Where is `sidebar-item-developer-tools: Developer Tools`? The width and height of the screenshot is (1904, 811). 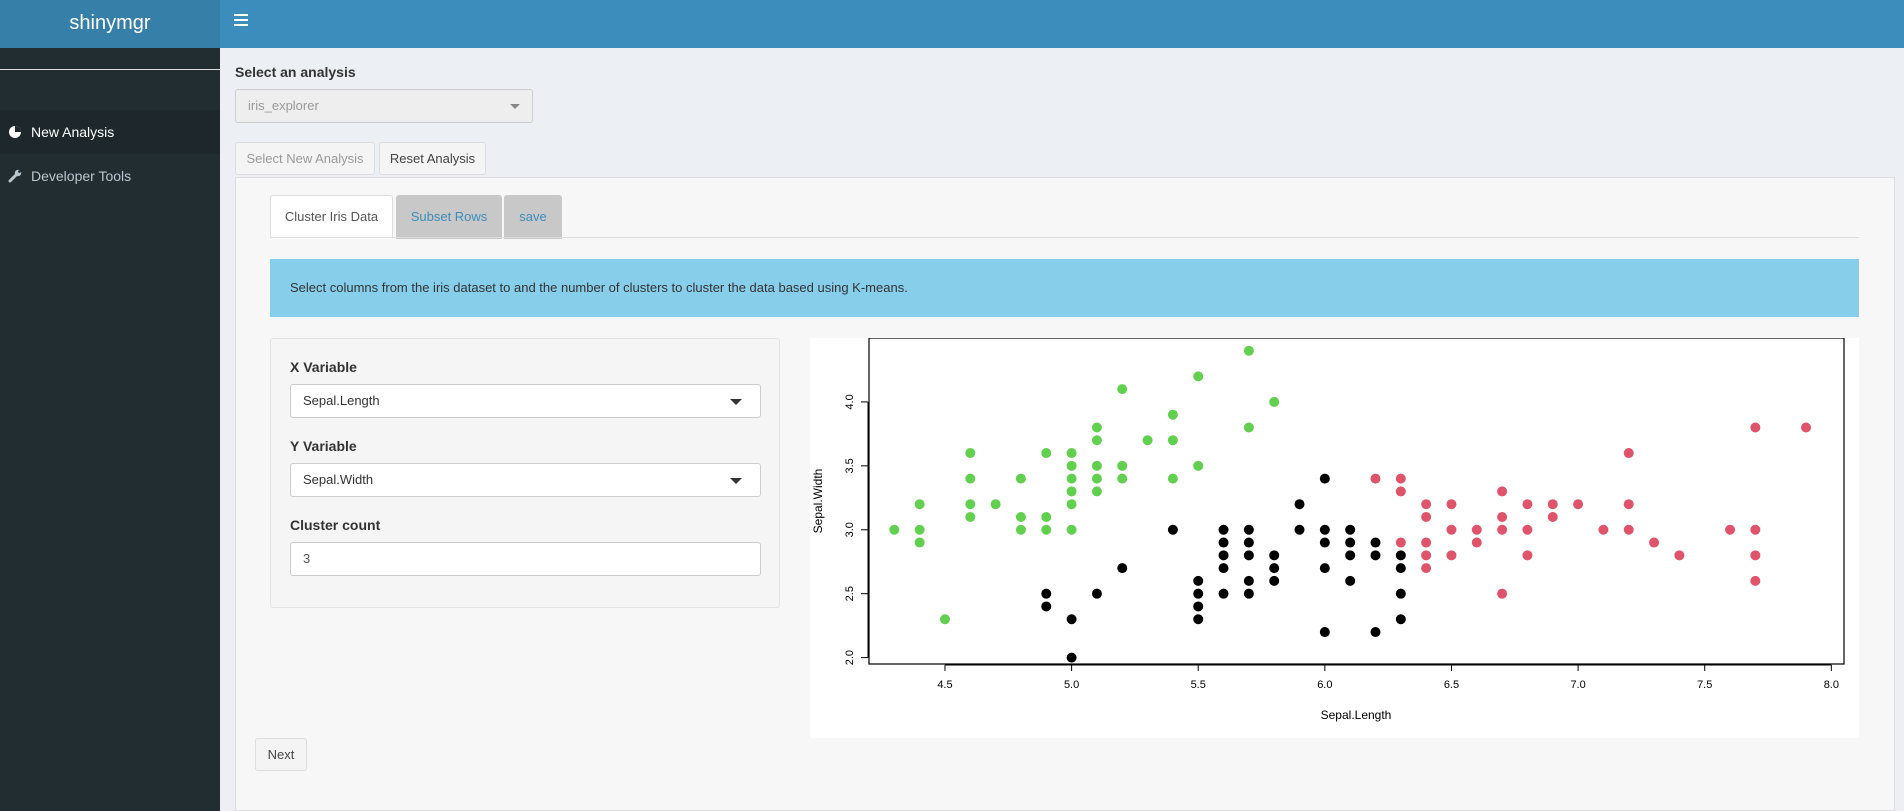
sidebar-item-developer-tools: Developer Tools is located at coordinates (110, 176).